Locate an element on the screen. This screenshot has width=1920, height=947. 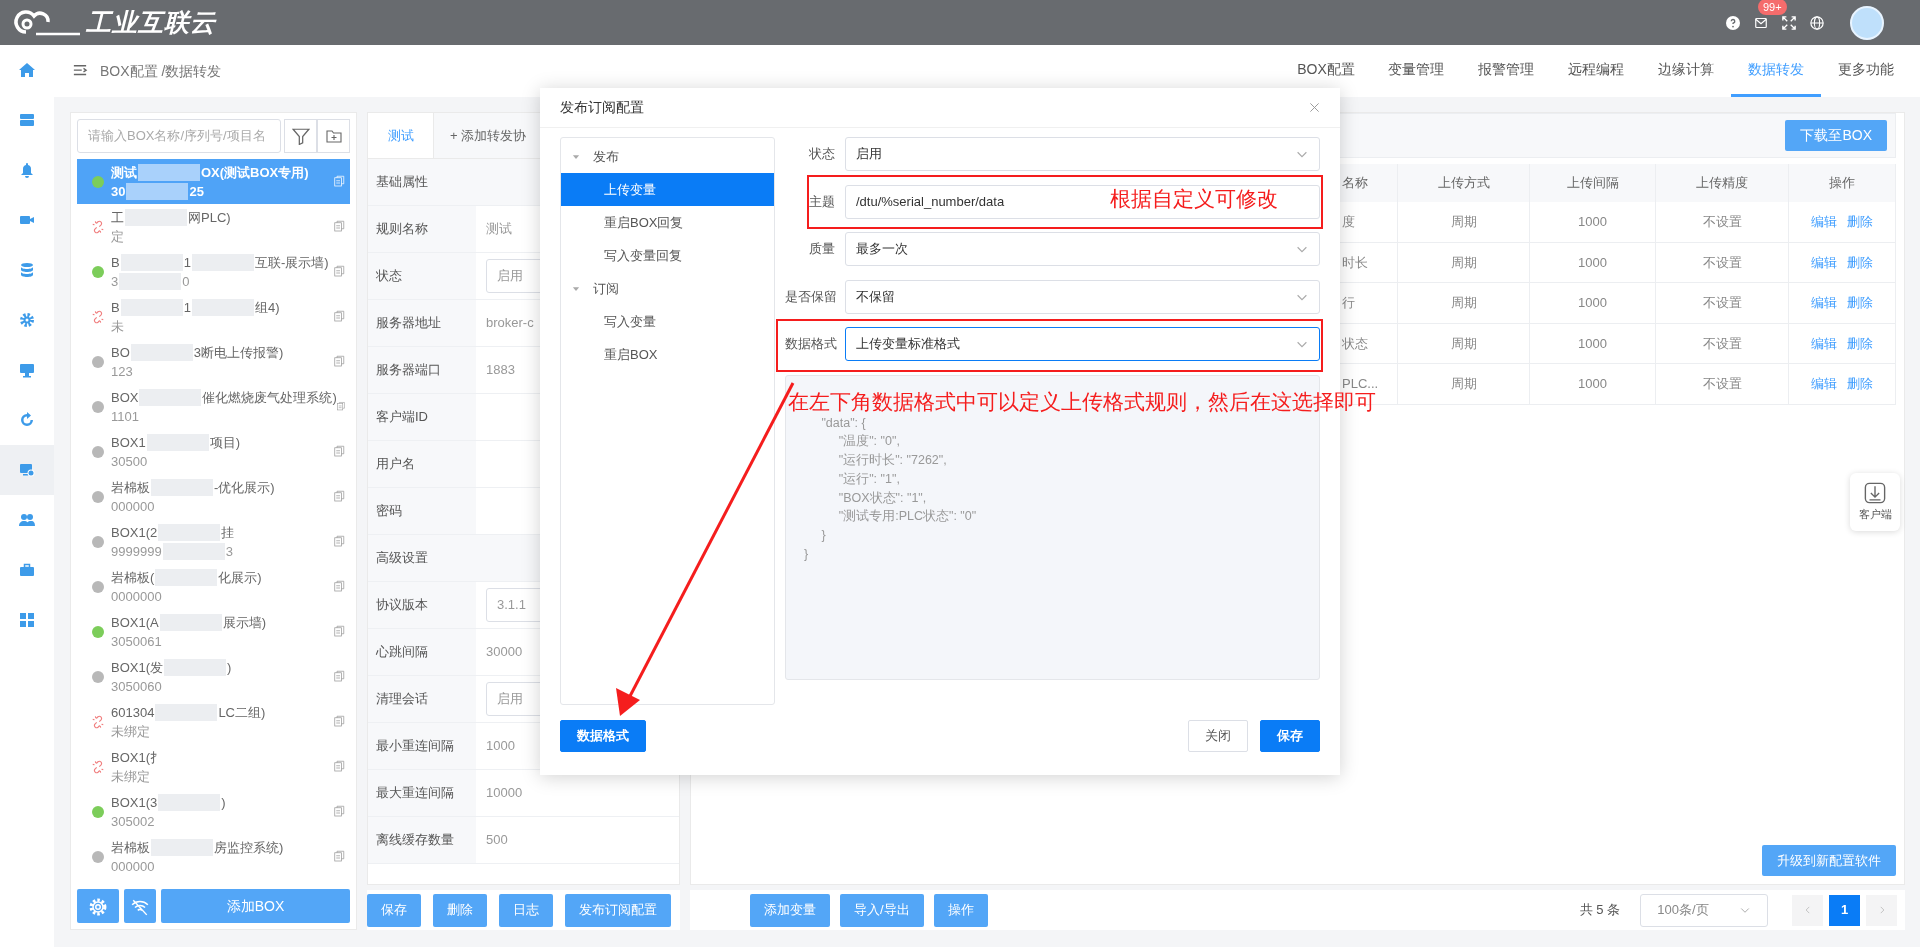
close-button is located at coordinates (1314, 107).